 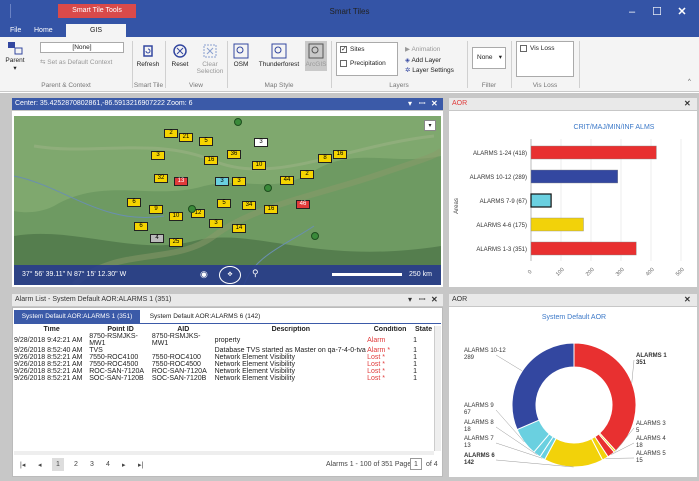 I want to click on magnifier-icon, so click(x=241, y=51).